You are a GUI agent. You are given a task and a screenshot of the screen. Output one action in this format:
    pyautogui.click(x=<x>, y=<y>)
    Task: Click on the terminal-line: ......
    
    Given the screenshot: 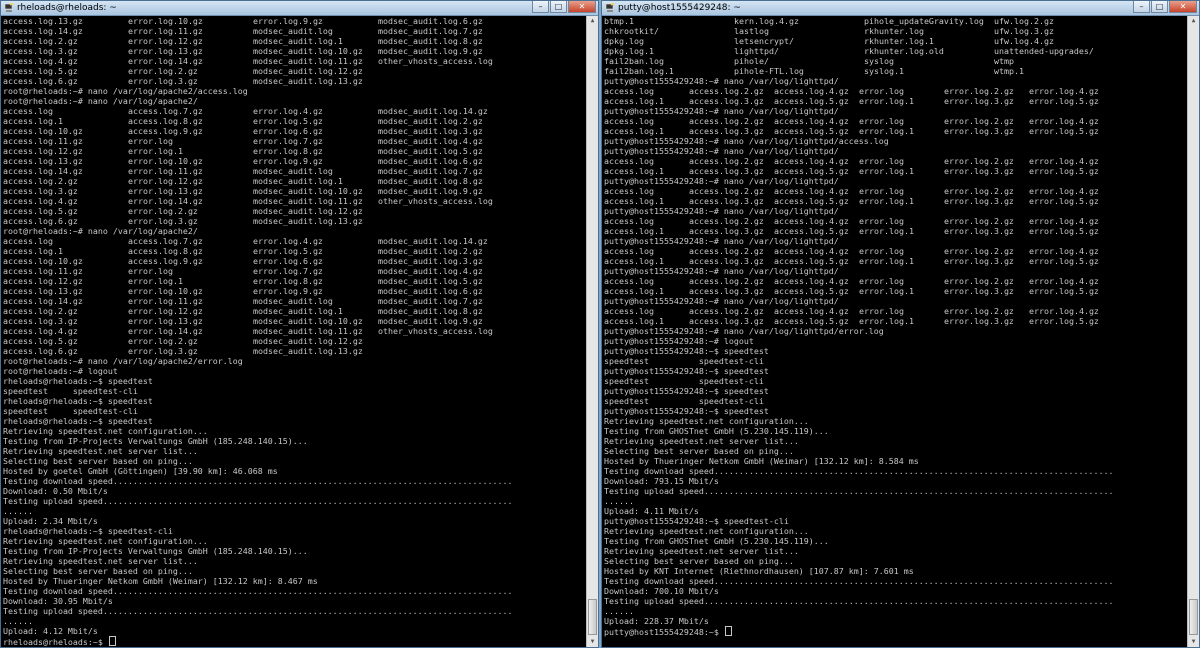 What is the action you would take?
    pyautogui.click(x=895, y=501)
    